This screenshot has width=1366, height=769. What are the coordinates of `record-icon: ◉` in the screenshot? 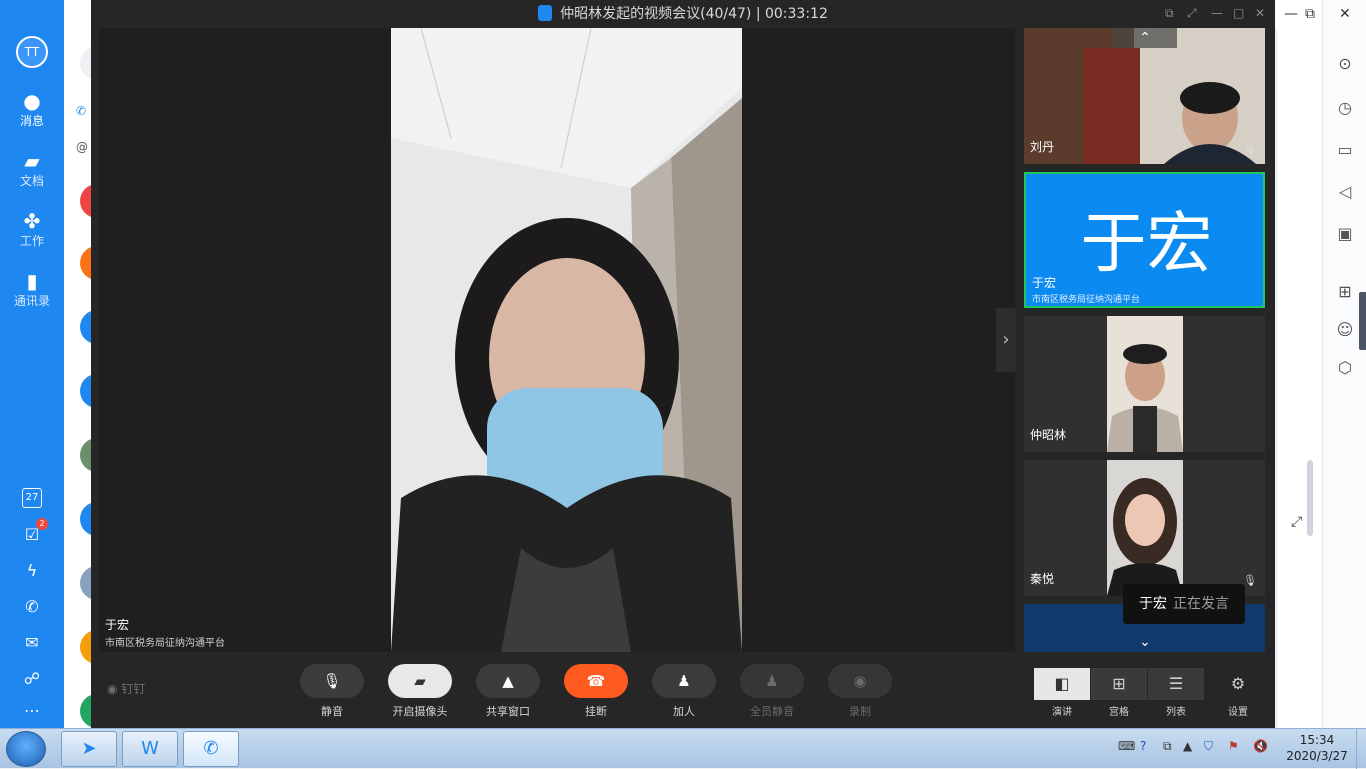 It's located at (860, 681).